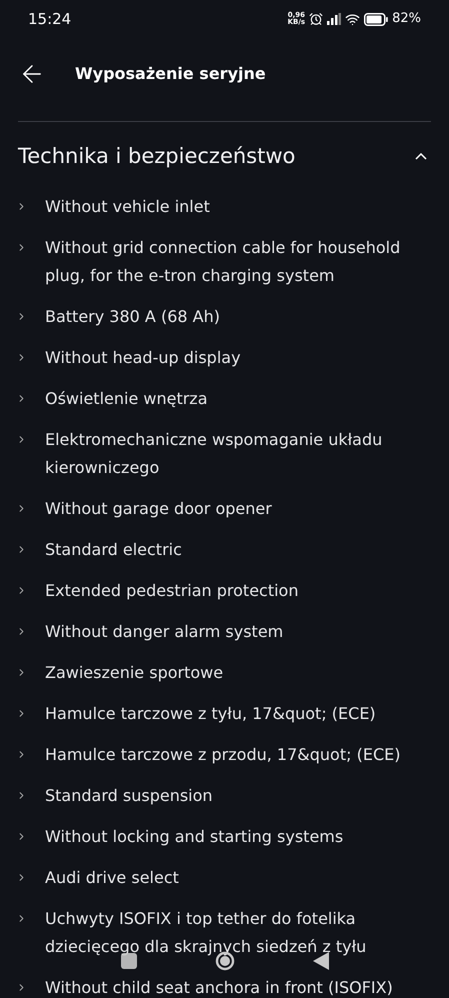 The image size is (449, 998). What do you see at coordinates (223, 261) in the screenshot?
I see `feature-item: Without grid connection cable for household plug, for the e-tron charging system` at bounding box center [223, 261].